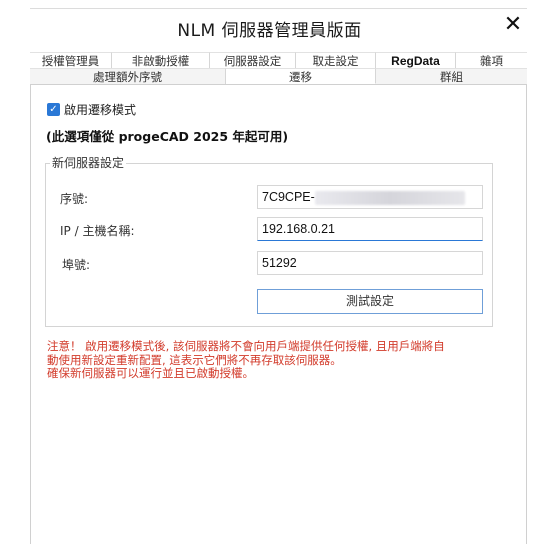 Image resolution: width=539 pixels, height=544 pixels. Describe the element at coordinates (97, 231) in the screenshot. I see `host-label: IP / 主機名稱:` at that location.